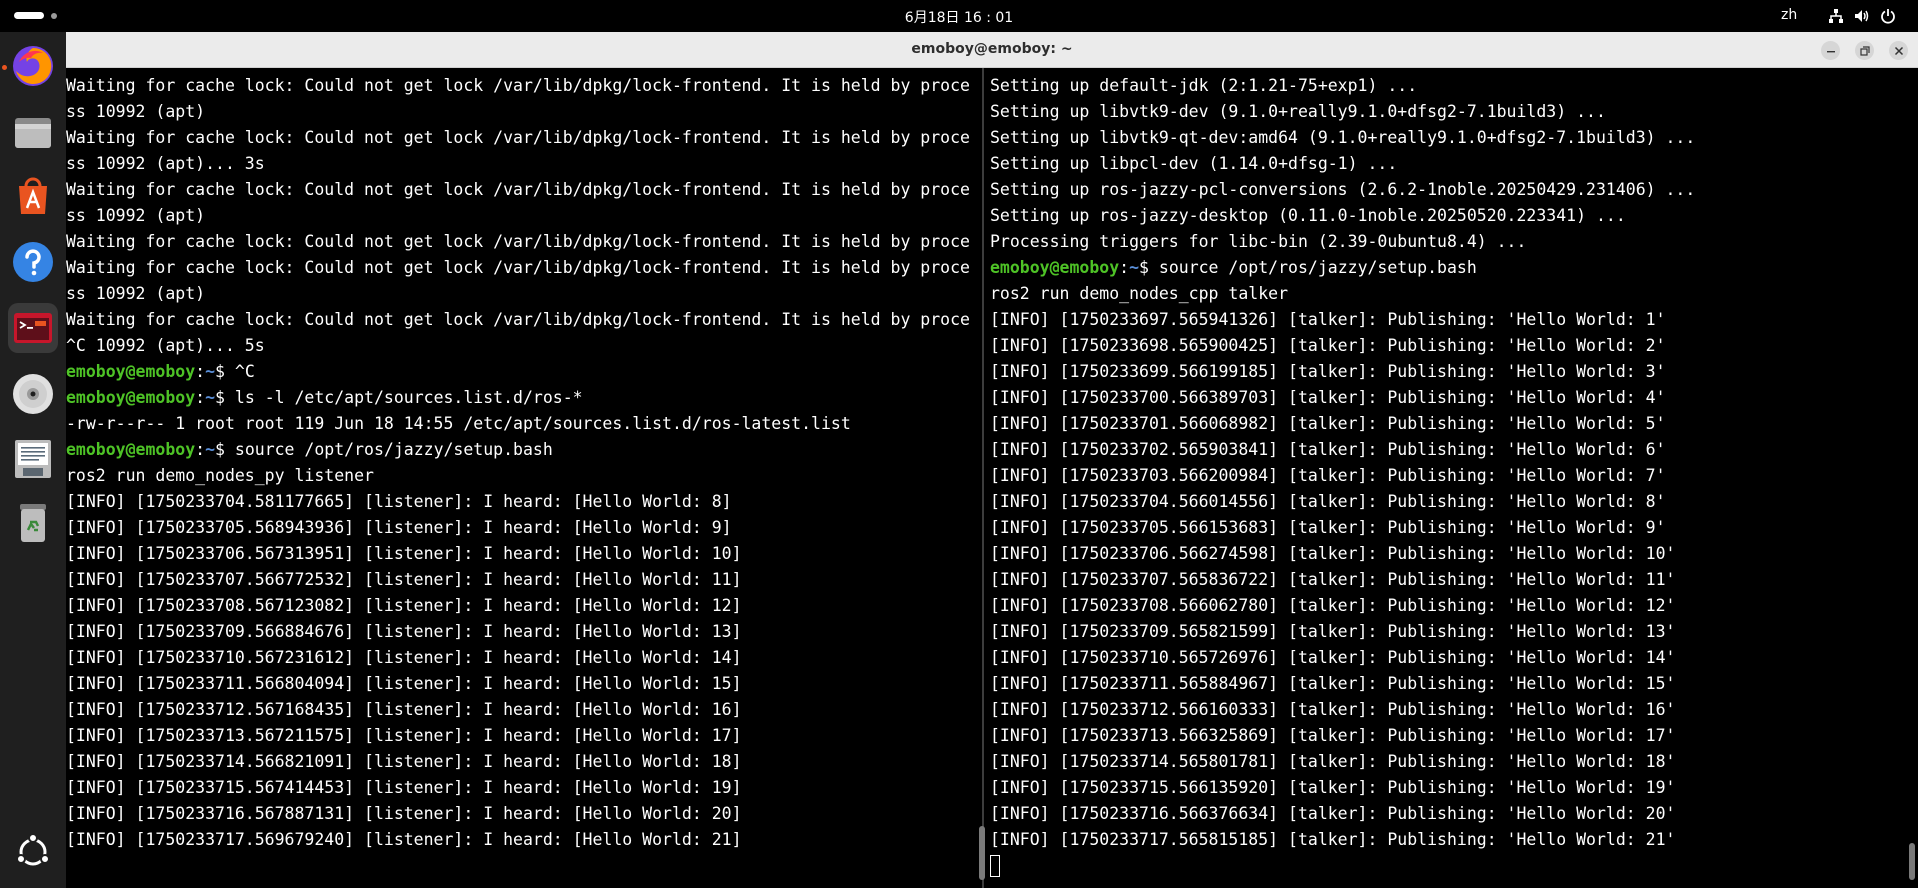 Image resolution: width=1918 pixels, height=888 pixels. Describe the element at coordinates (1830, 50) in the screenshot. I see `minimize-button` at that location.